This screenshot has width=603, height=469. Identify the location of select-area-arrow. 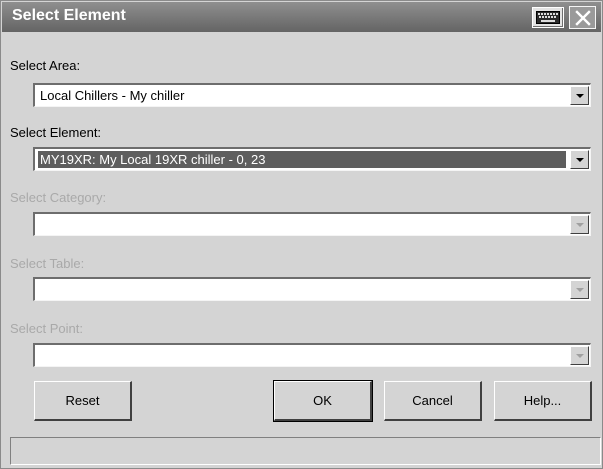
(579, 95).